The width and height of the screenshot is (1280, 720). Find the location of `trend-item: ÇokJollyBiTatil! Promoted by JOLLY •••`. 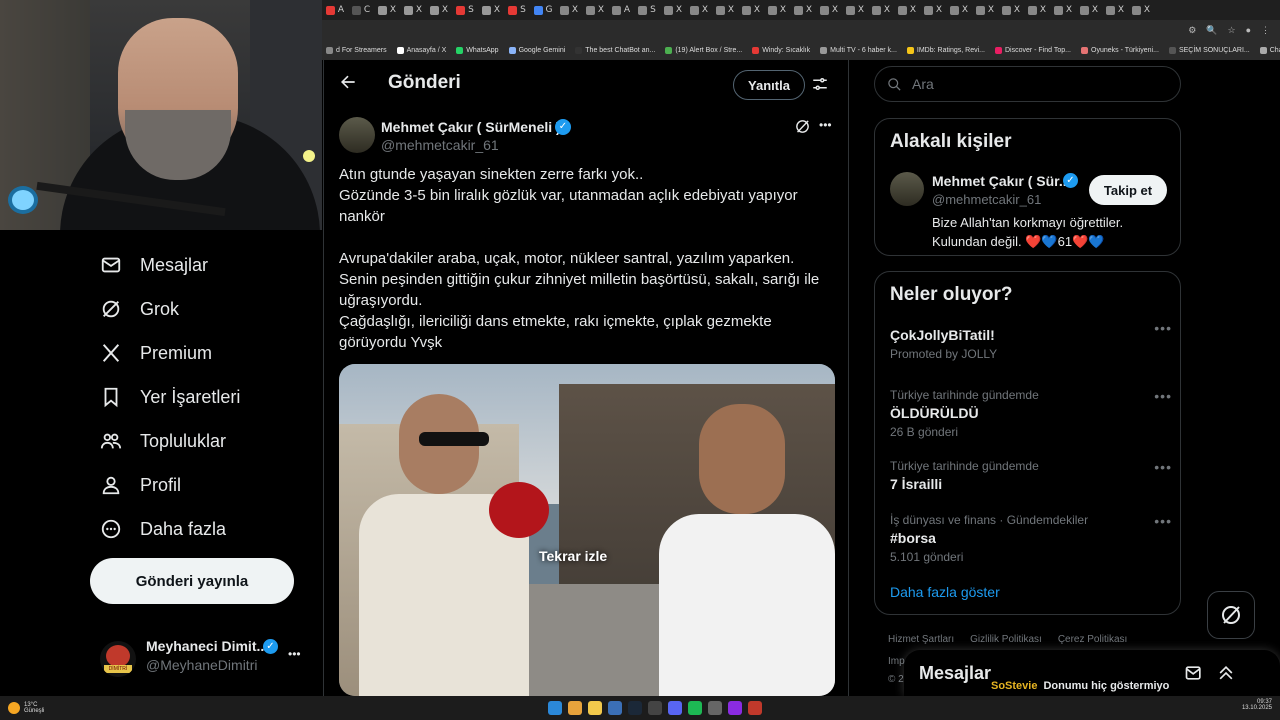

trend-item: ÇokJollyBiTatil! Promoted by JOLLY ••• is located at coordinates (1030, 340).